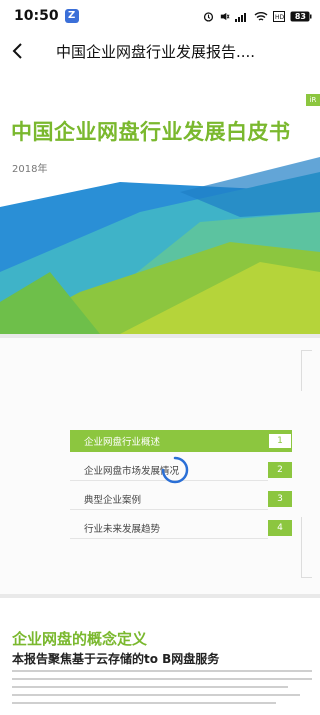  I want to click on toc-item: 行业未来发展趋势 4, so click(181, 528).